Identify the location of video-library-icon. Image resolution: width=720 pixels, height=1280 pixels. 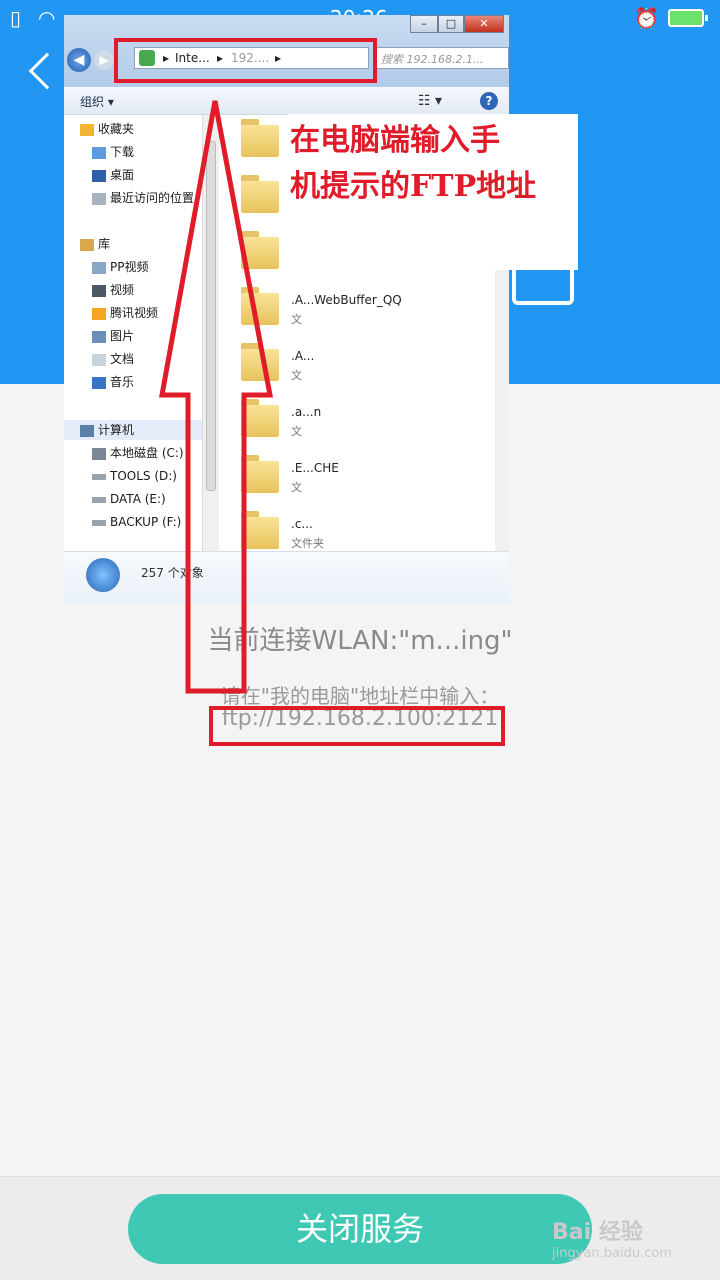
(99, 267).